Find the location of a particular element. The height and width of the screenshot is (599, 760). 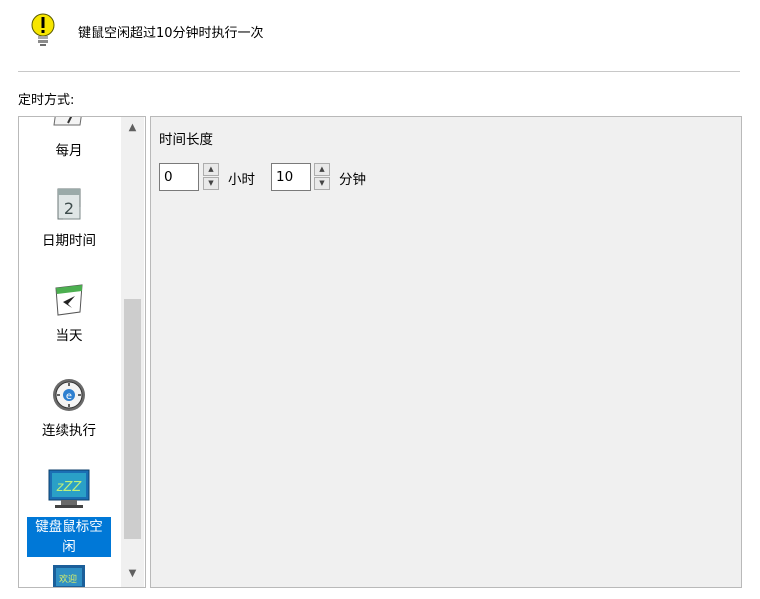

timing-mode-list: 每月 2 日期时间 当天 e 连续执行 zZZ 键盘鼠标空闲 欢迎 ▲ ▼ is located at coordinates (82, 352).